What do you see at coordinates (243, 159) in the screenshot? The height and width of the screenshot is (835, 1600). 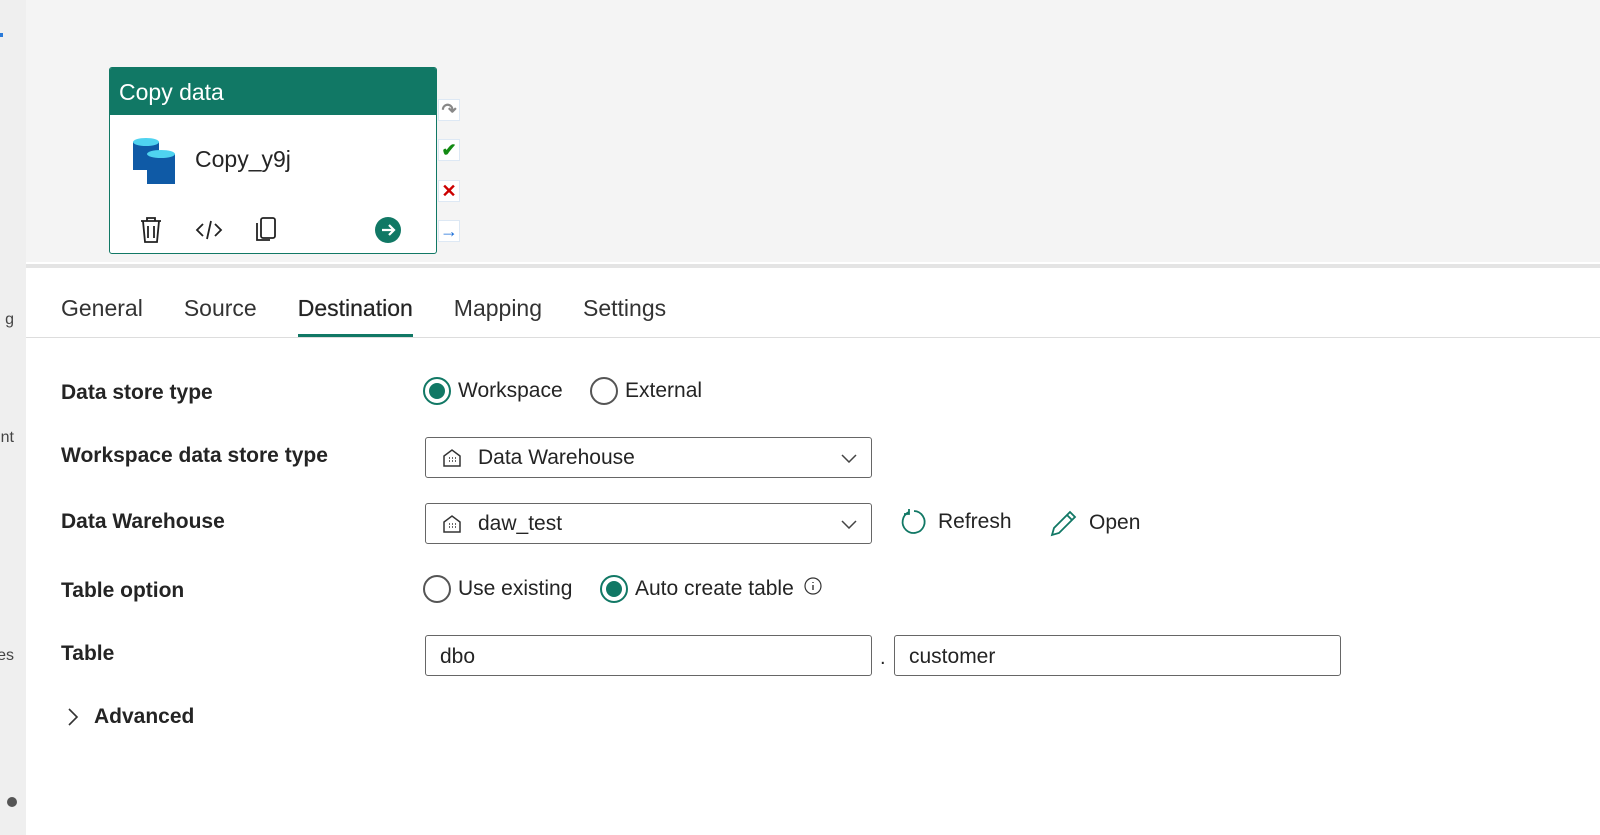 I see `activity-name: Copy_y9j` at bounding box center [243, 159].